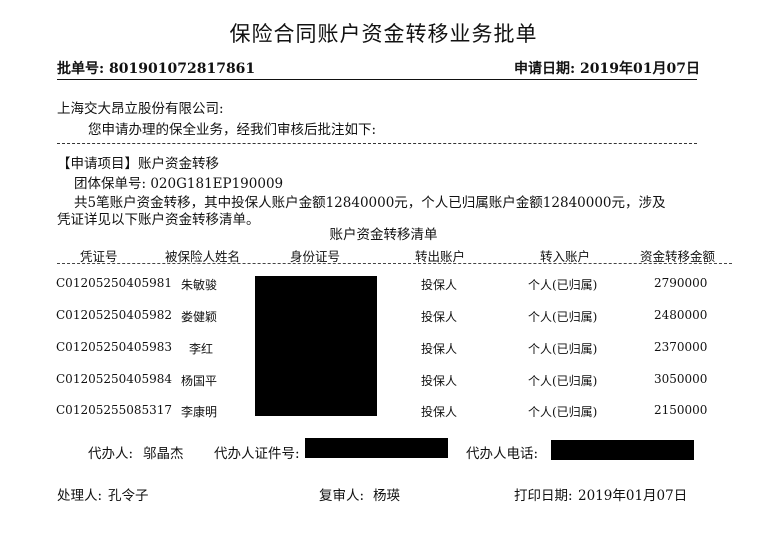 This screenshot has height=553, width=767. What do you see at coordinates (138, 164) in the screenshot?
I see `application-item: 【申请项目】账户资金转移` at bounding box center [138, 164].